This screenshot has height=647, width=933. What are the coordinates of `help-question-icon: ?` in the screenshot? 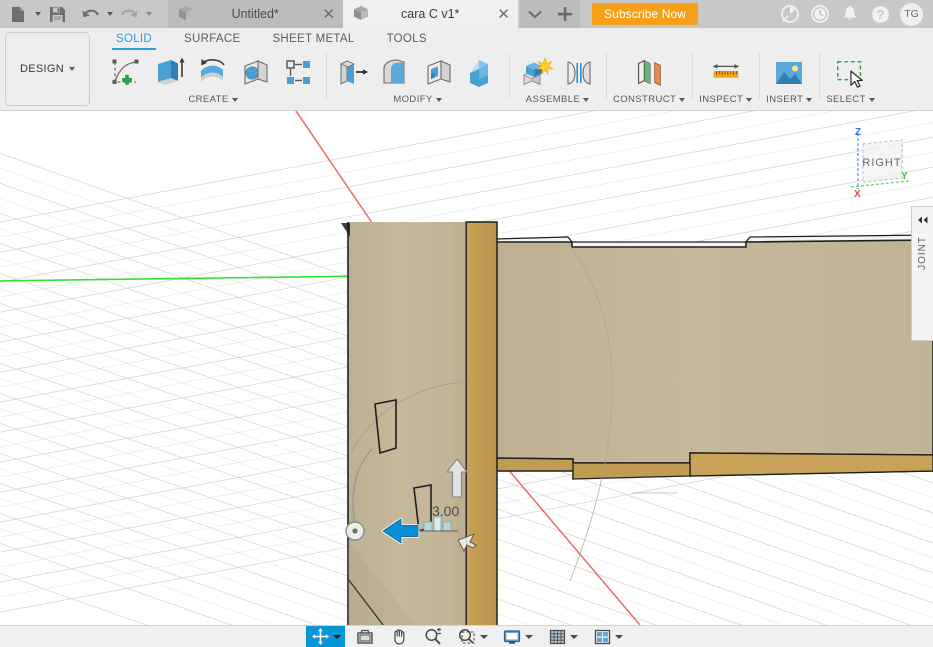 It's located at (880, 14).